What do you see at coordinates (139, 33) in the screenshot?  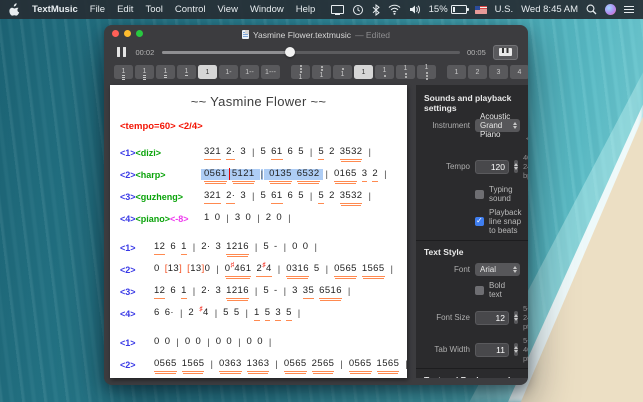 I see `zoom-button` at bounding box center [139, 33].